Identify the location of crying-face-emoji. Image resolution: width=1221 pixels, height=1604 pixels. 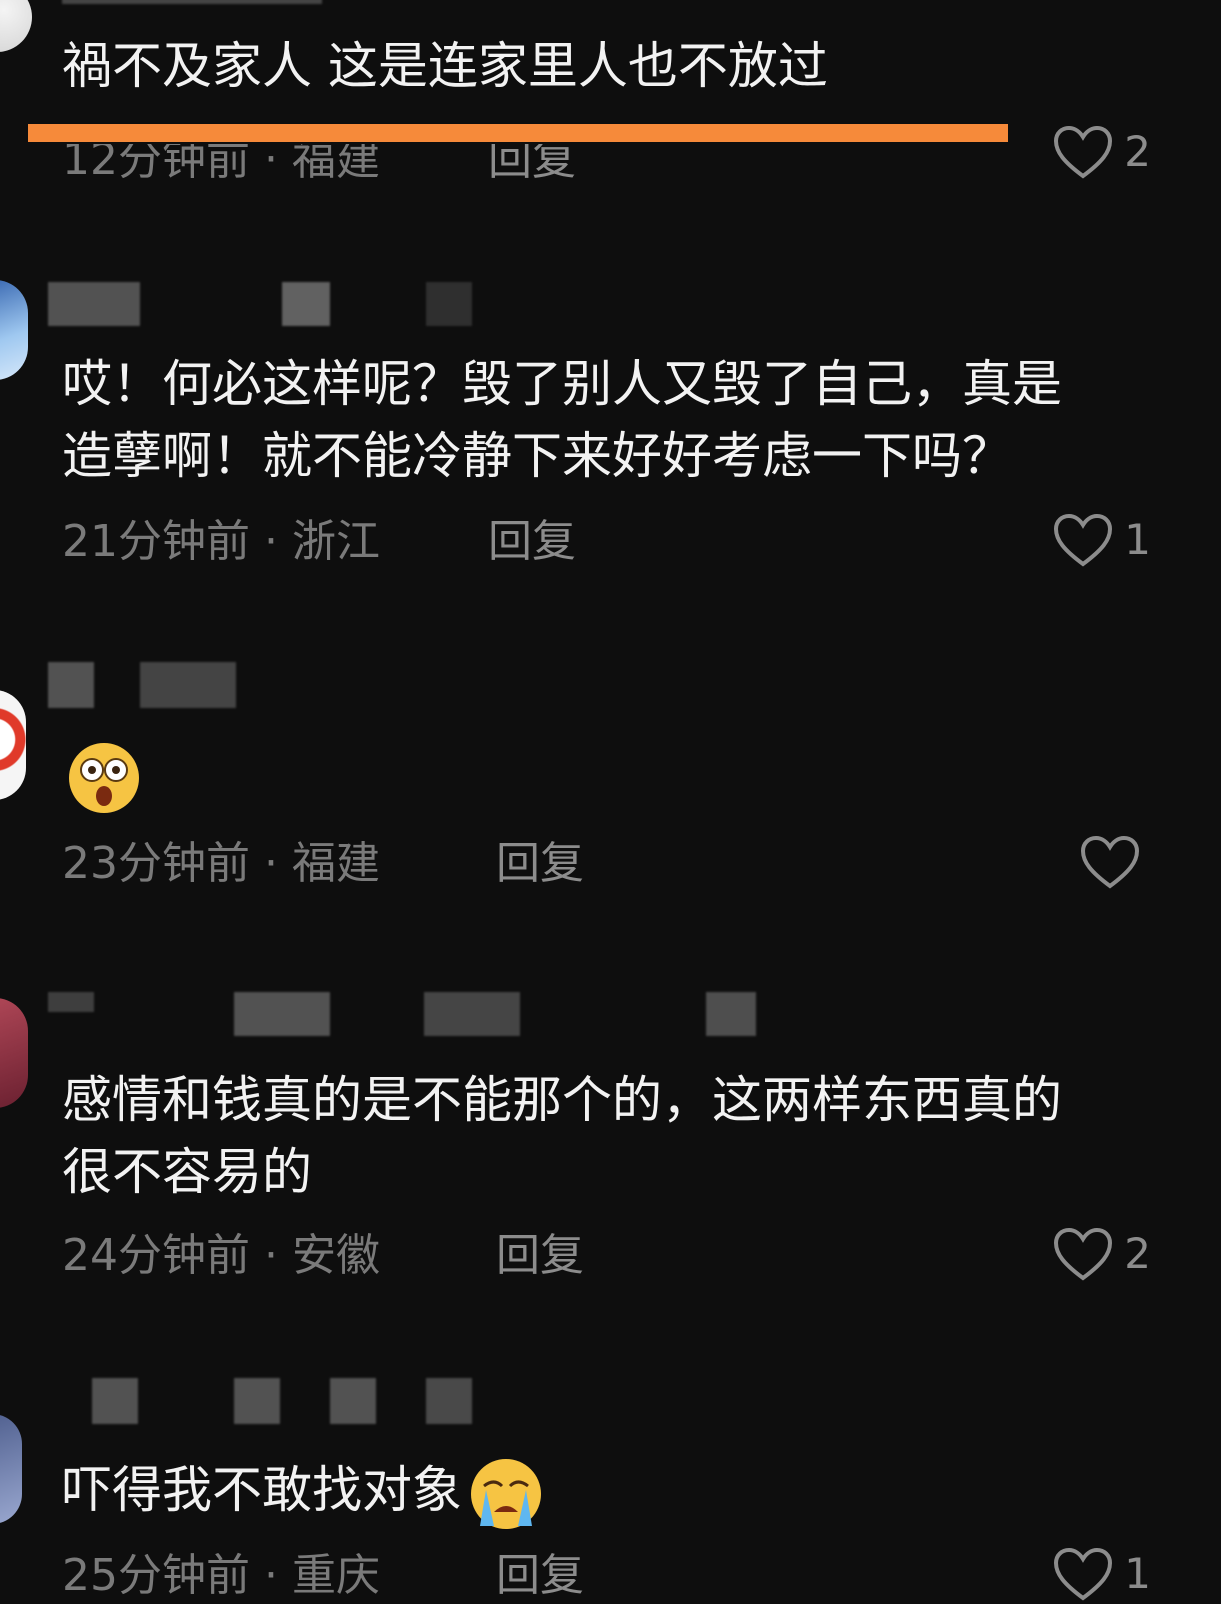
(506, 1494).